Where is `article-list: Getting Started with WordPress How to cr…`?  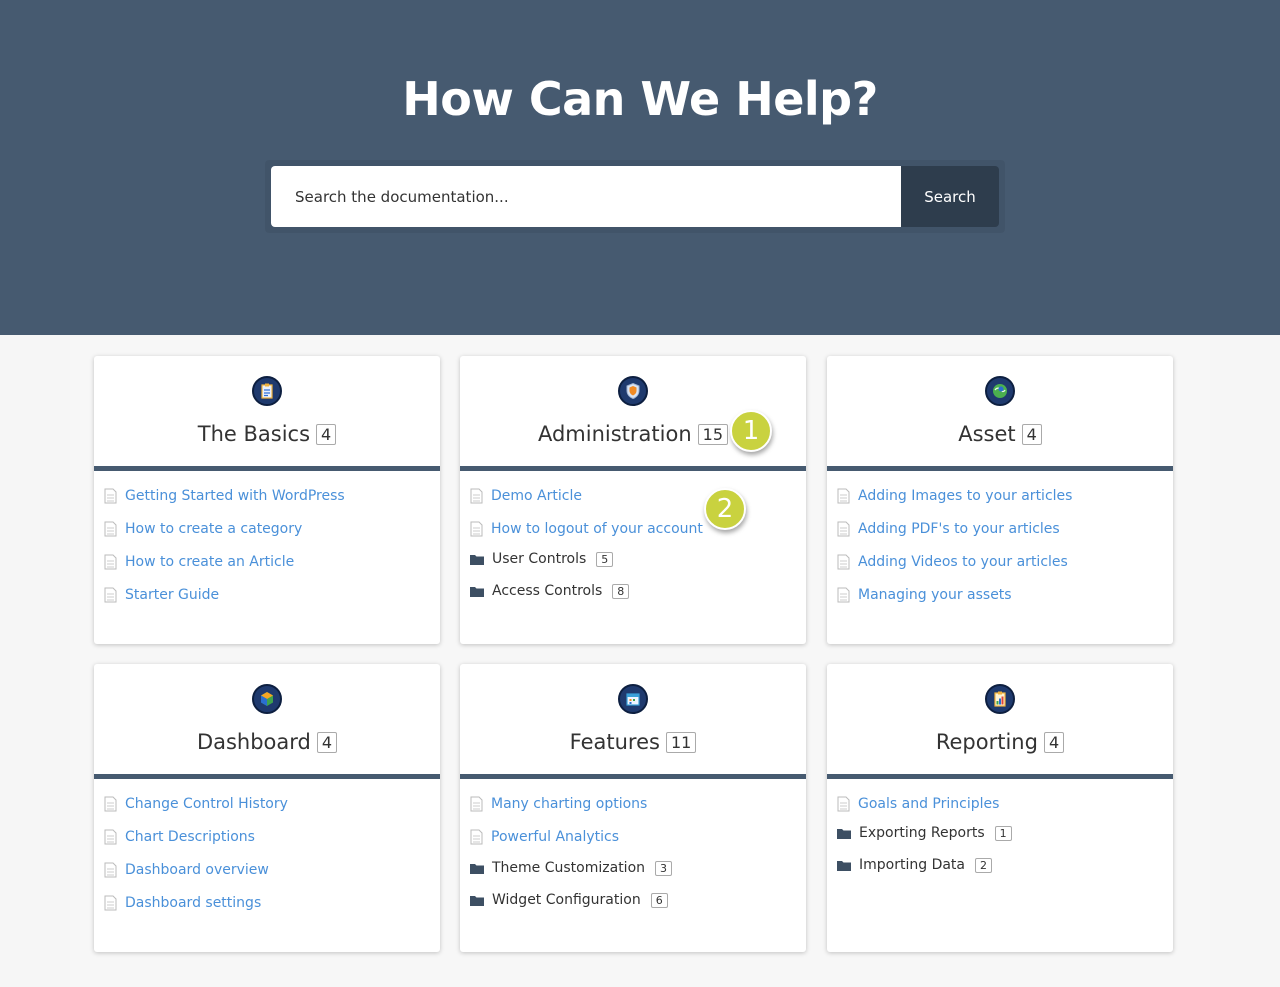 article-list: Getting Started with WordPress How to cr… is located at coordinates (269, 545).